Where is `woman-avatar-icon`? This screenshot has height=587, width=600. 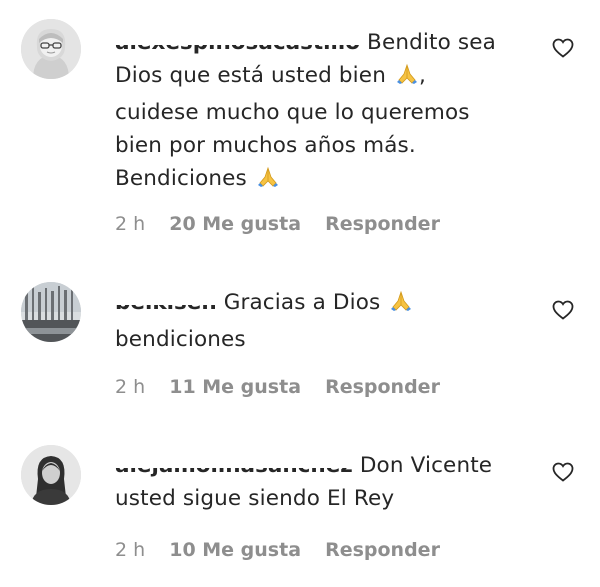 woman-avatar-icon is located at coordinates (51, 475).